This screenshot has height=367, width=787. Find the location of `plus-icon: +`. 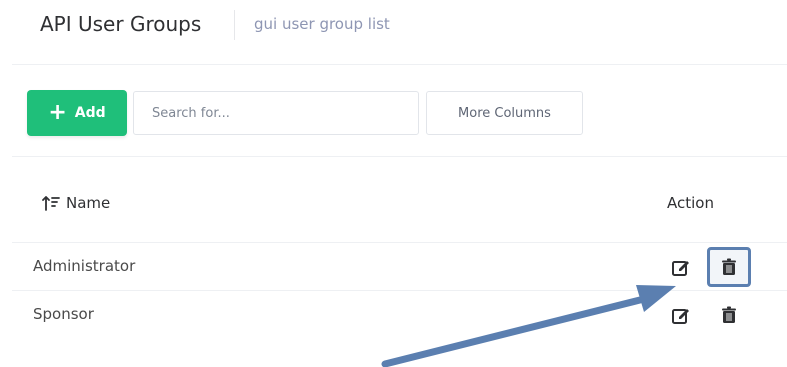

plus-icon: + is located at coordinates (57, 112).